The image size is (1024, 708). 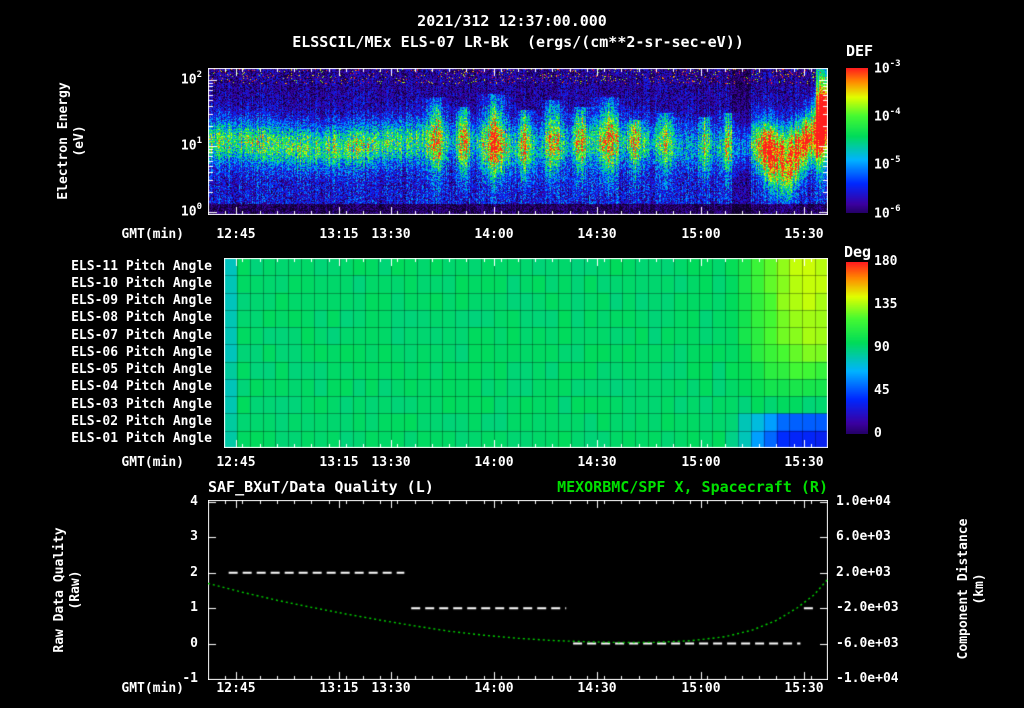 I want to click on left-tick-2: 2, so click(x=194, y=572).